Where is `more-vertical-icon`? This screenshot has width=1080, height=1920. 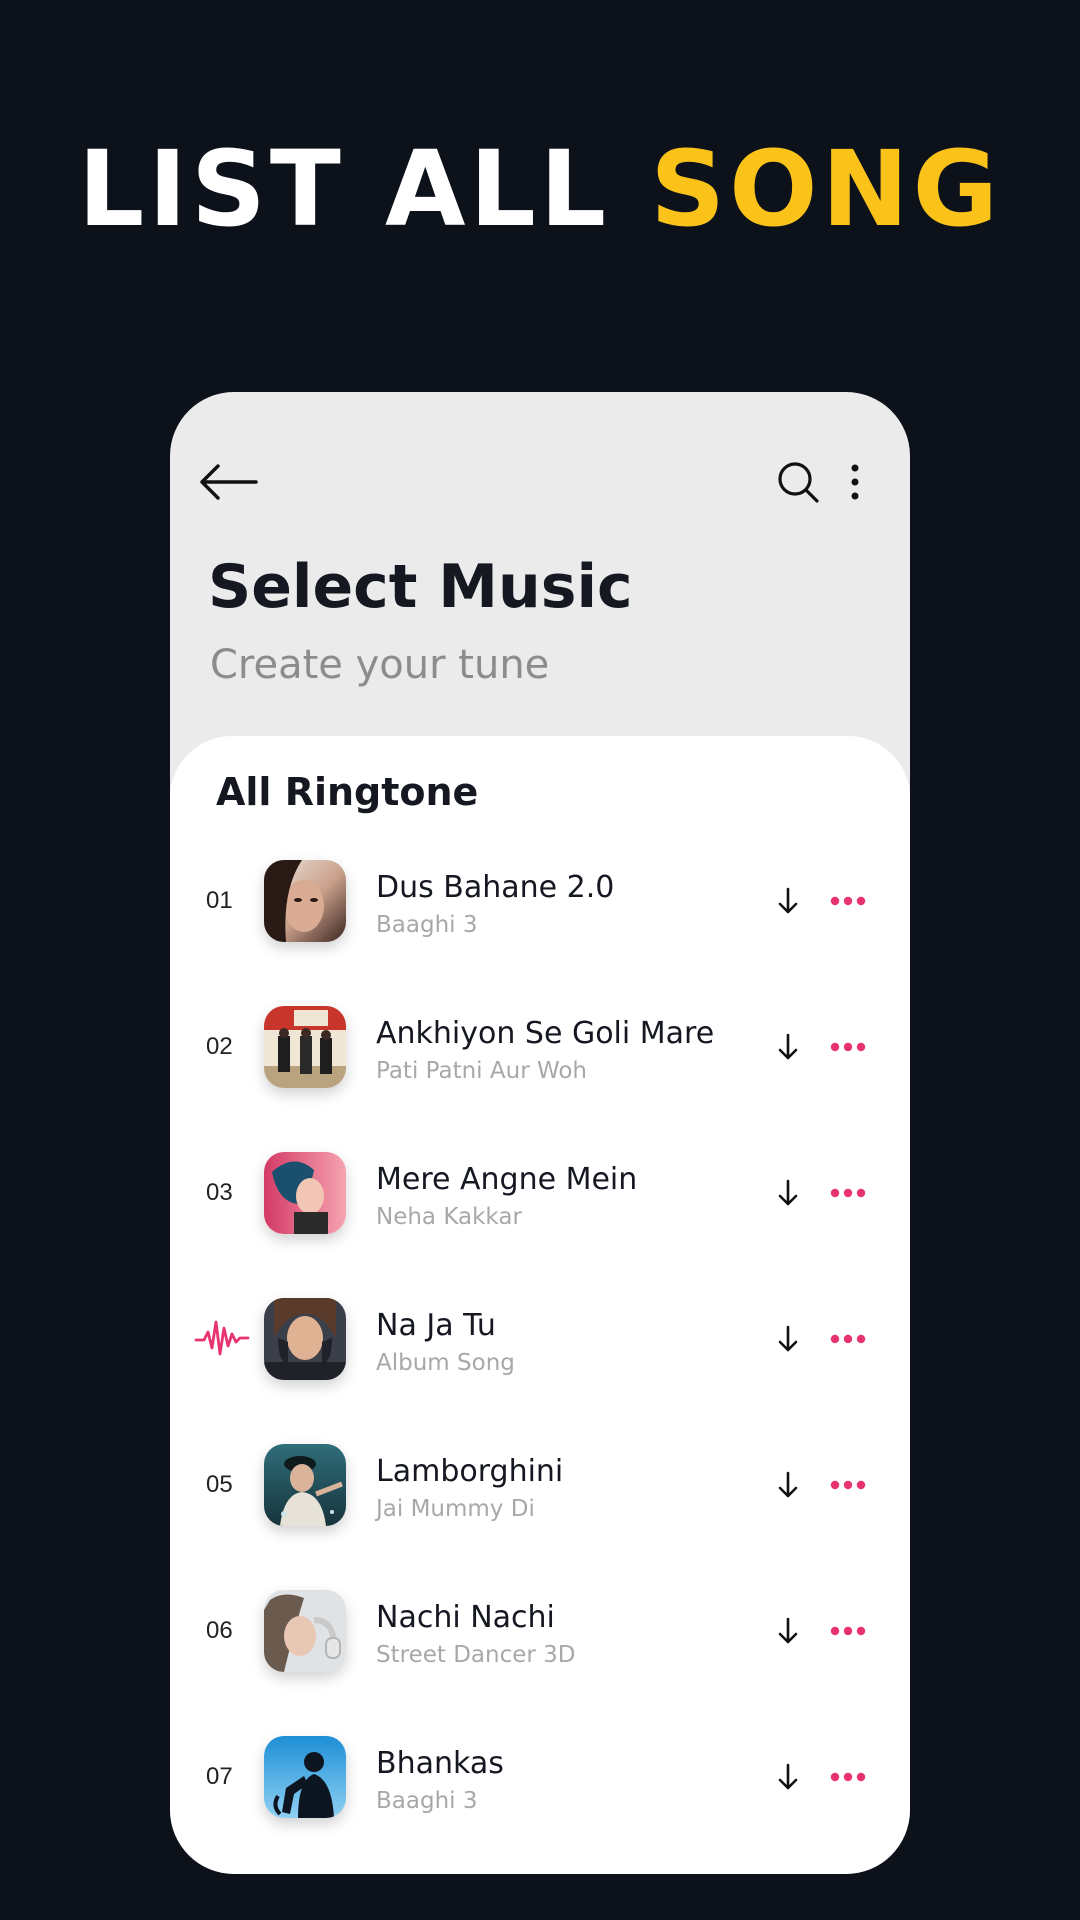
more-vertical-icon is located at coordinates (855, 482).